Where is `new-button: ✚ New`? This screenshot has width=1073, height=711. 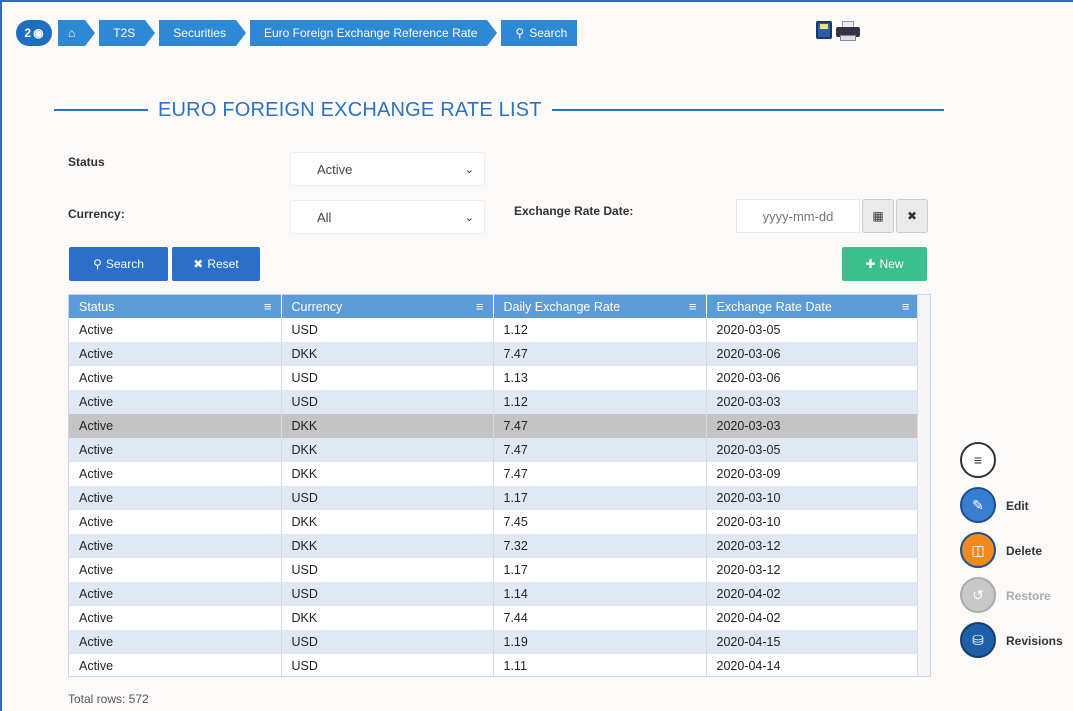 new-button: ✚ New is located at coordinates (884, 264).